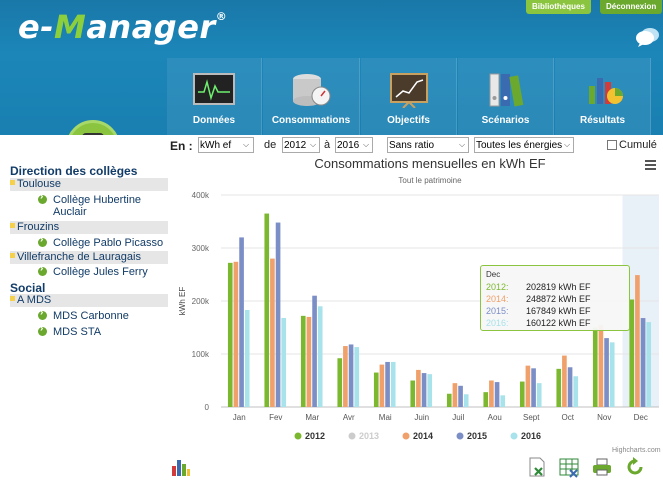 This screenshot has width=663, height=482. Describe the element at coordinates (270, 145) in the screenshot. I see `de-label: de` at that location.